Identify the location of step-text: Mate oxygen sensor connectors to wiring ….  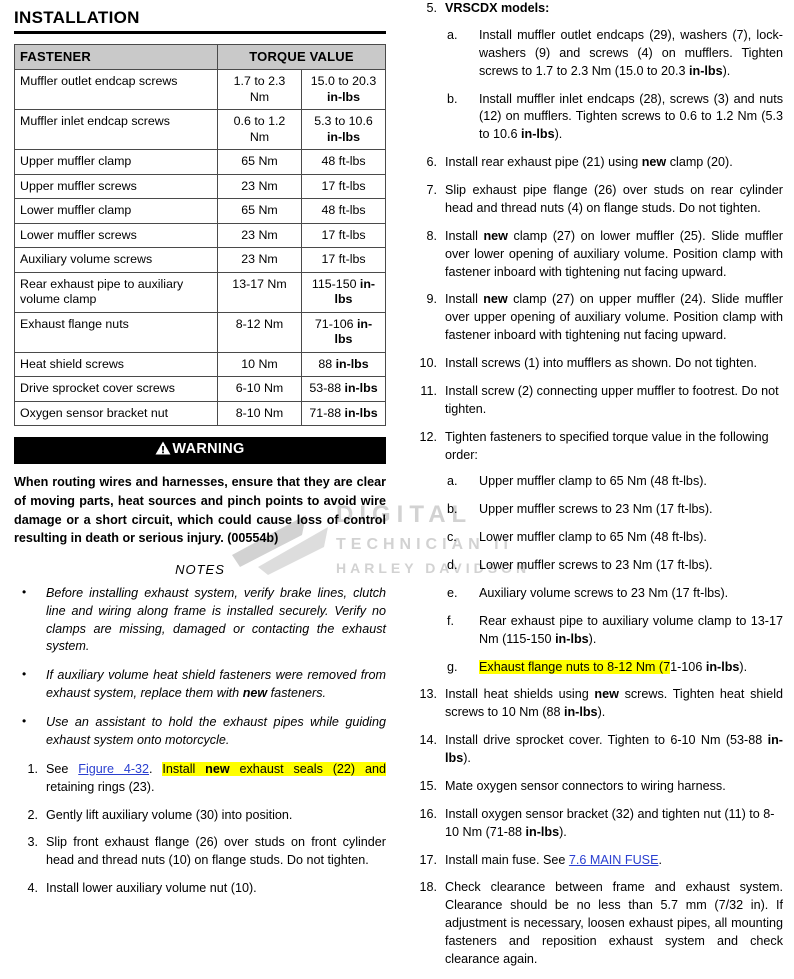
(585, 785).